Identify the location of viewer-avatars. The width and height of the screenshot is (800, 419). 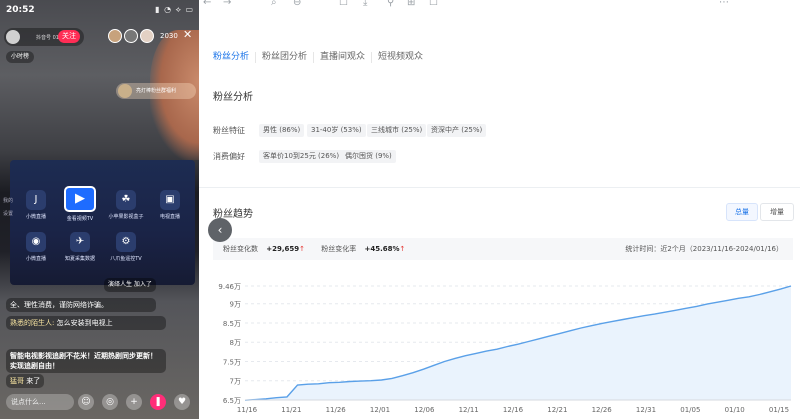
(132, 36).